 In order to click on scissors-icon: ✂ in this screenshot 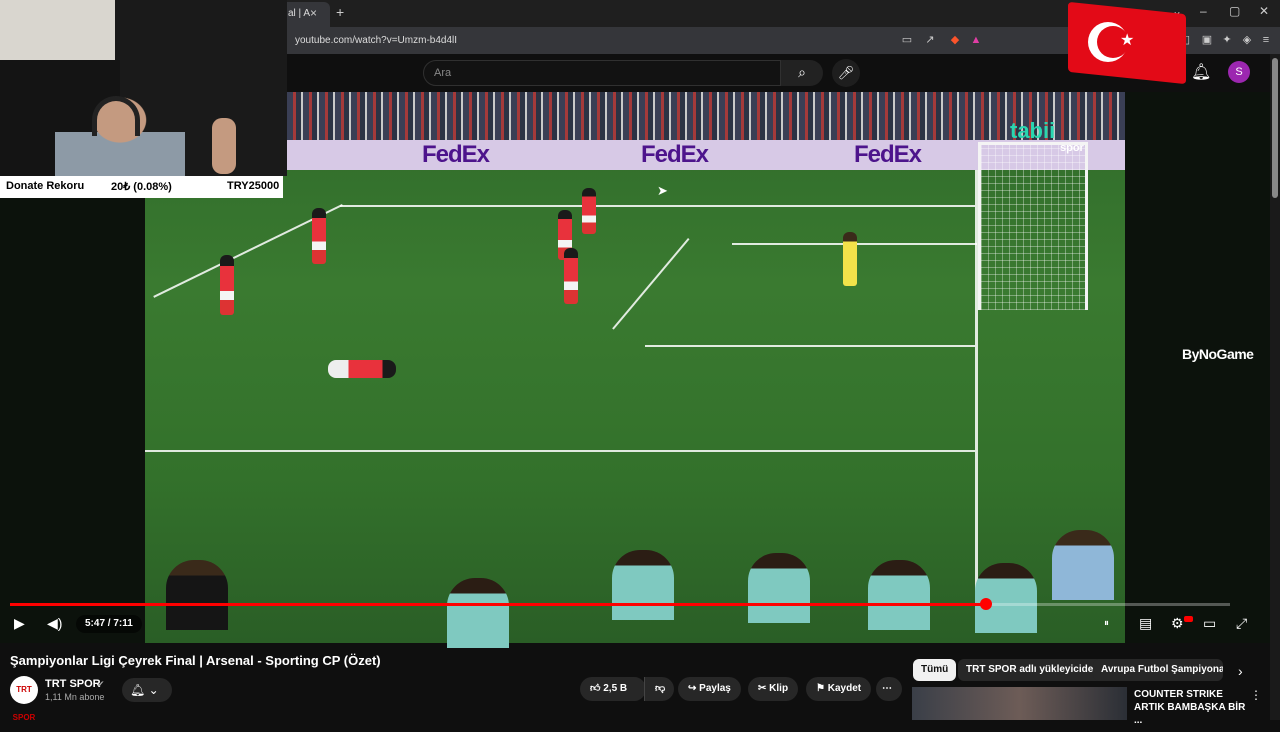, I will do `click(764, 688)`.